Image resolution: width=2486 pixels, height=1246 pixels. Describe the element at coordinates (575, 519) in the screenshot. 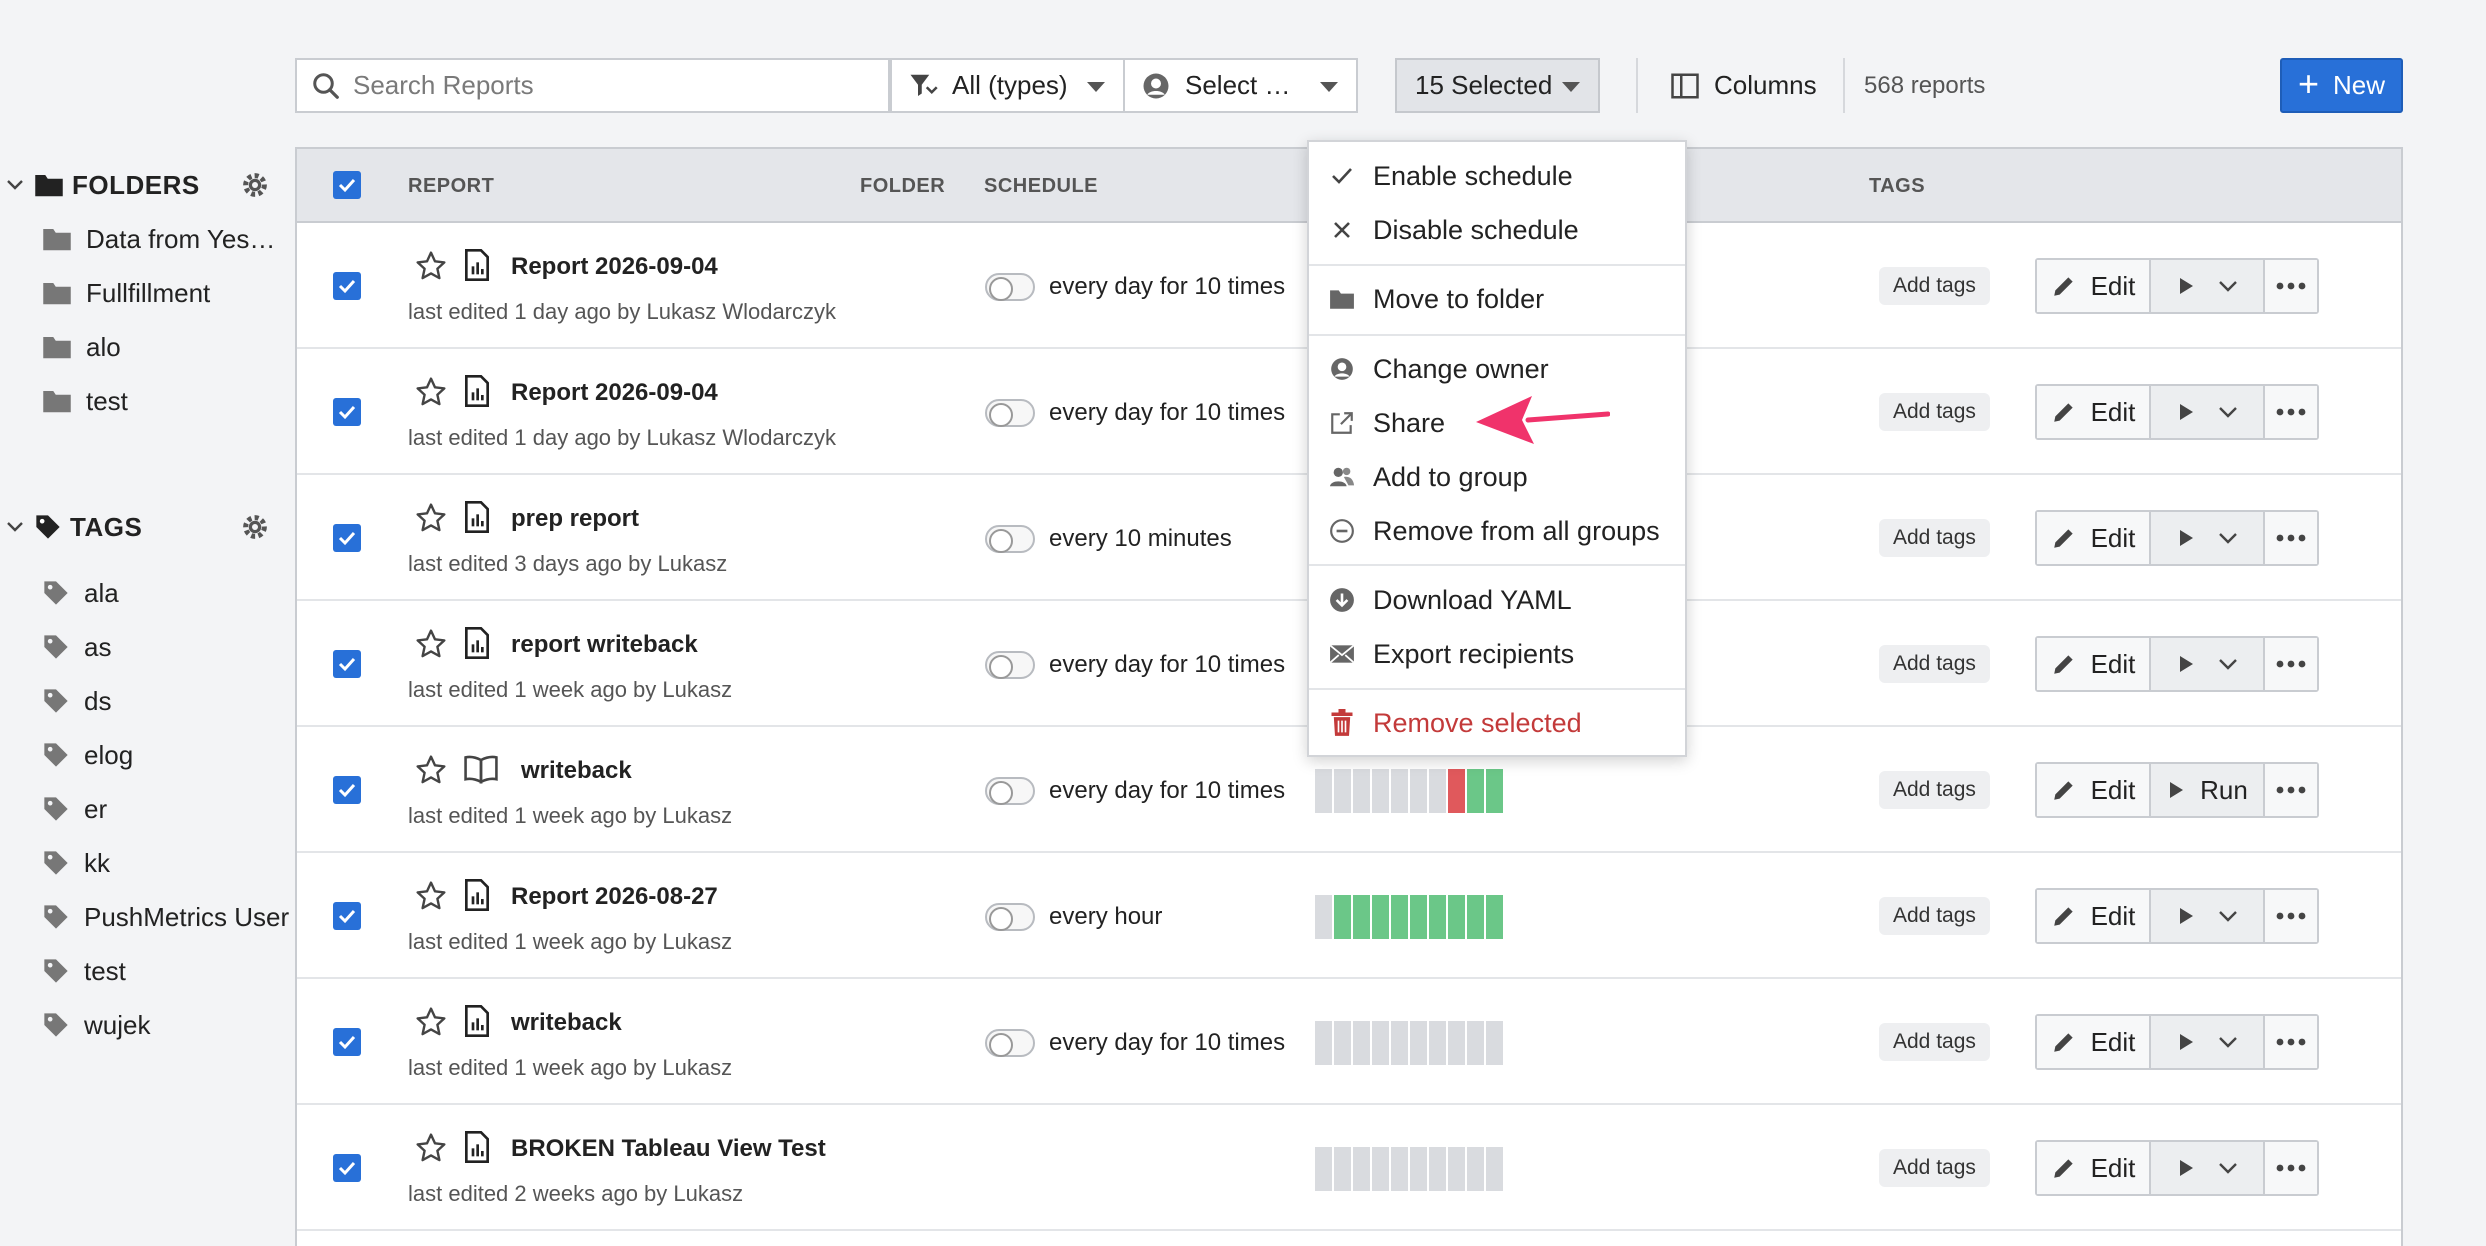

I see `report-title-link: prep report` at that location.